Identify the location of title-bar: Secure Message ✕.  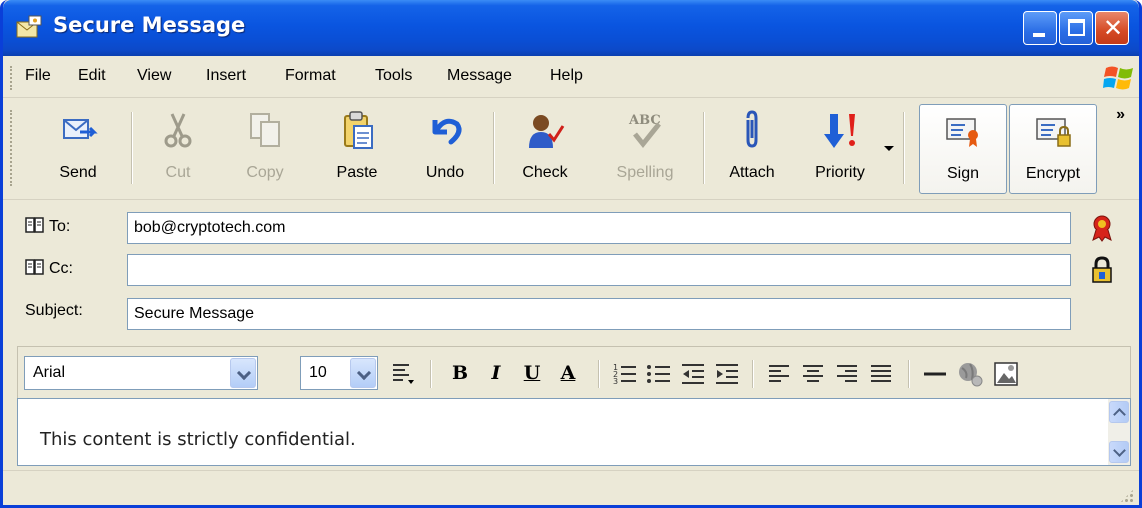
(571, 28).